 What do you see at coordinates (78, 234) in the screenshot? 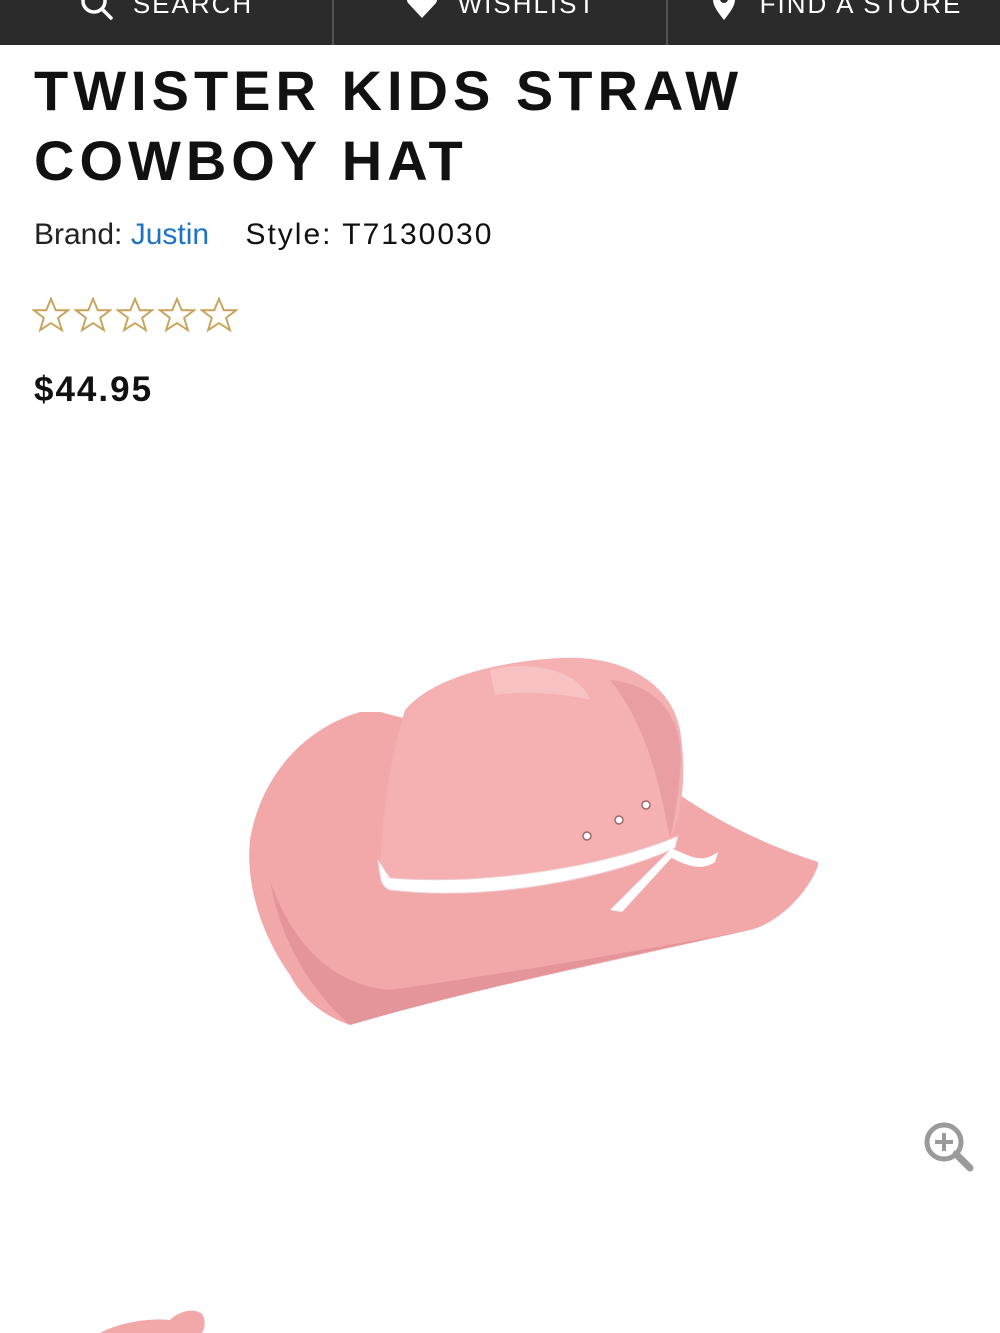
I see `brand-label: Brand:` at bounding box center [78, 234].